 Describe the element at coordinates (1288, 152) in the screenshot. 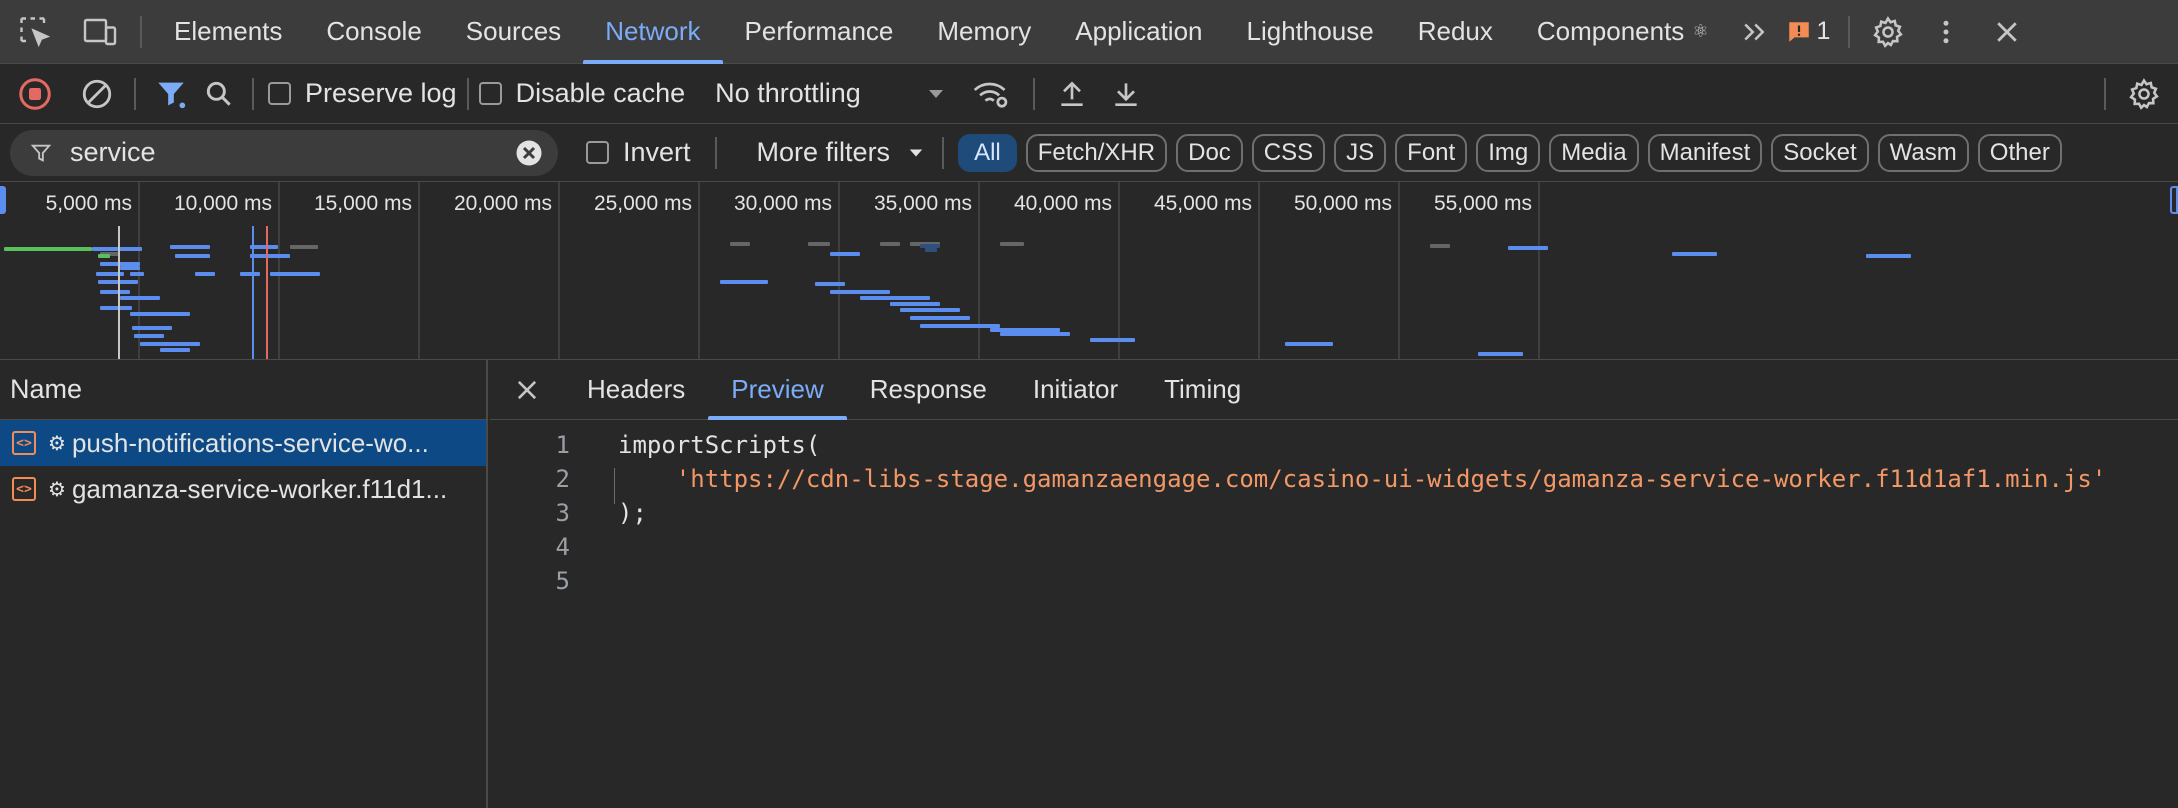

I see `filter-type-css: CSS` at that location.